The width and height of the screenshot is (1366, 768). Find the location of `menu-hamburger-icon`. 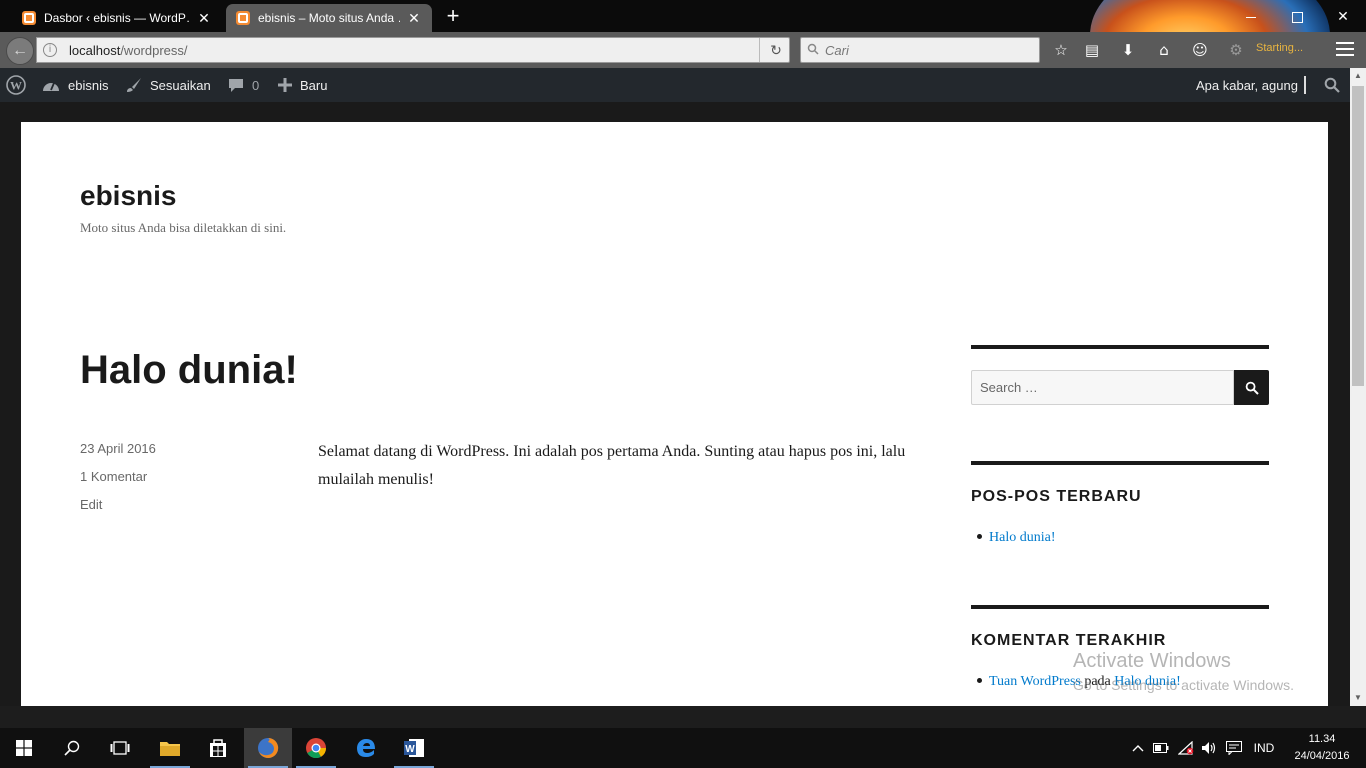

menu-hamburger-icon is located at coordinates (1345, 50).